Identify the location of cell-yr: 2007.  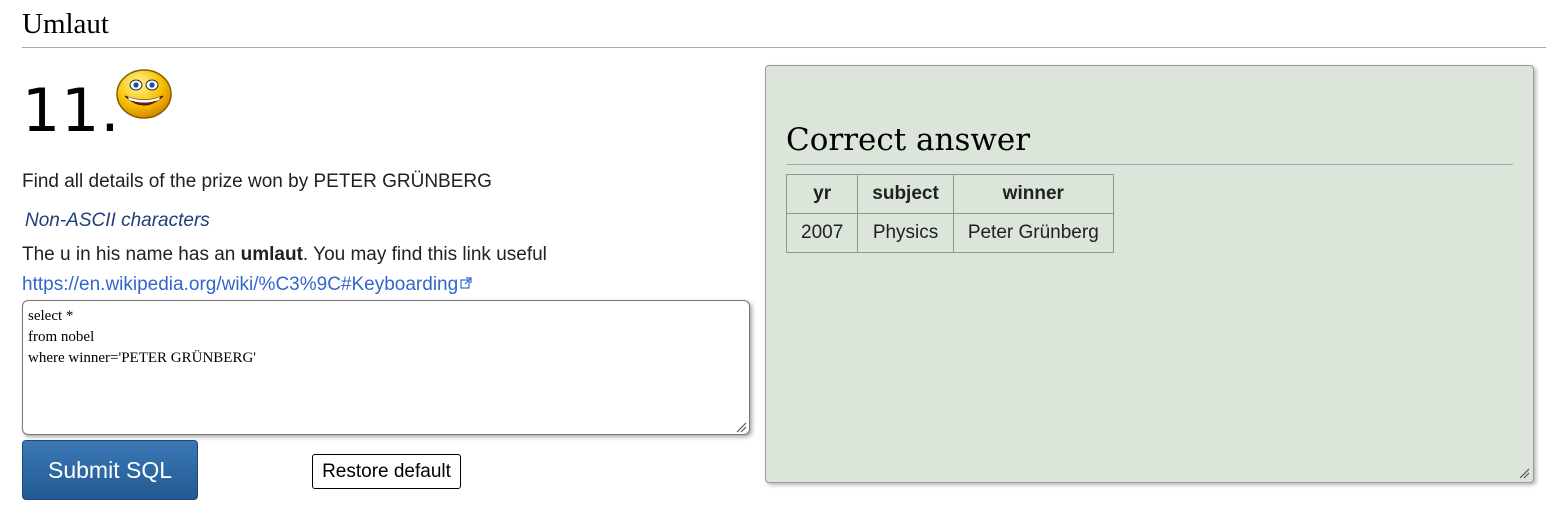
(822, 233).